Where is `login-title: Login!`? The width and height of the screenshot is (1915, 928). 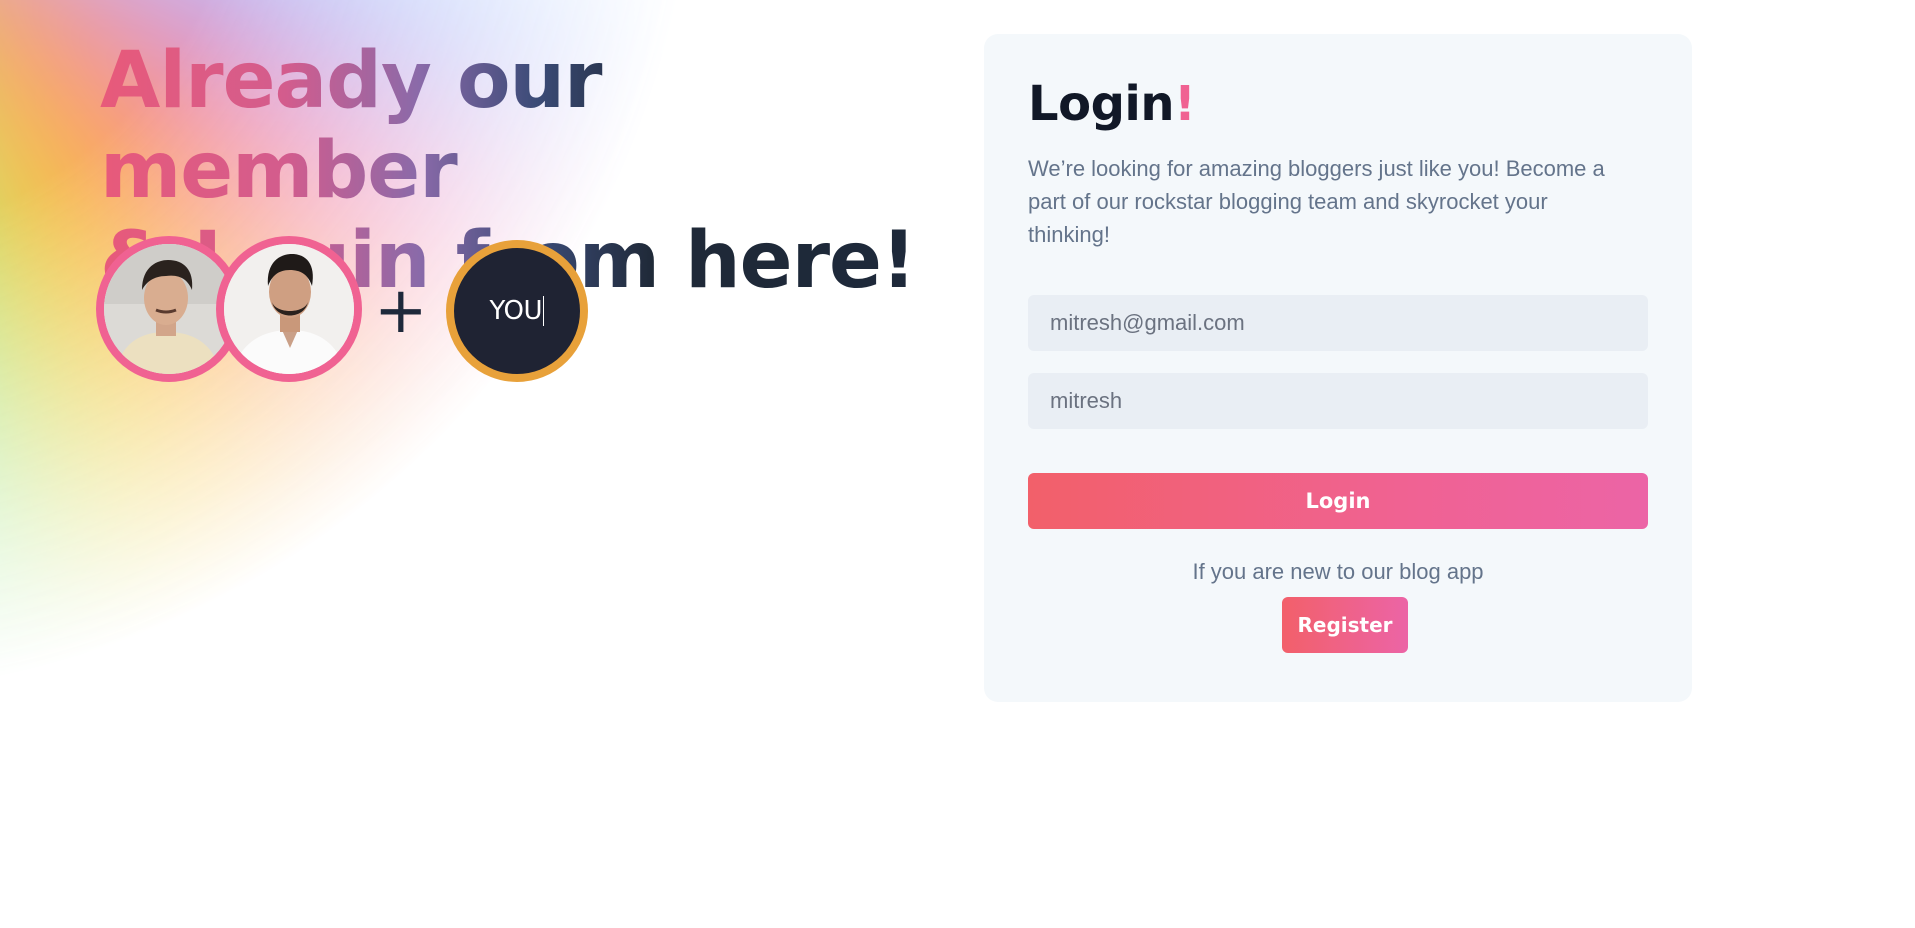 login-title: Login! is located at coordinates (1338, 104).